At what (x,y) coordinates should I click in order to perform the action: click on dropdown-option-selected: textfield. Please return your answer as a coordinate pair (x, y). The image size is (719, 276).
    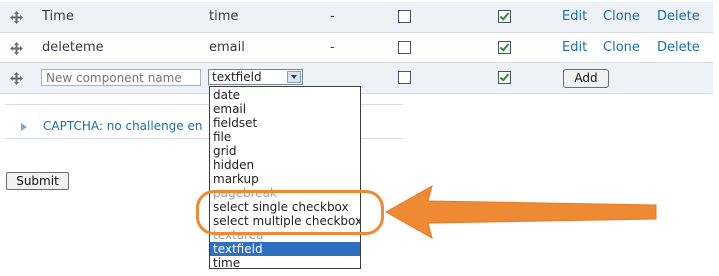
    Looking at the image, I should click on (285, 249).